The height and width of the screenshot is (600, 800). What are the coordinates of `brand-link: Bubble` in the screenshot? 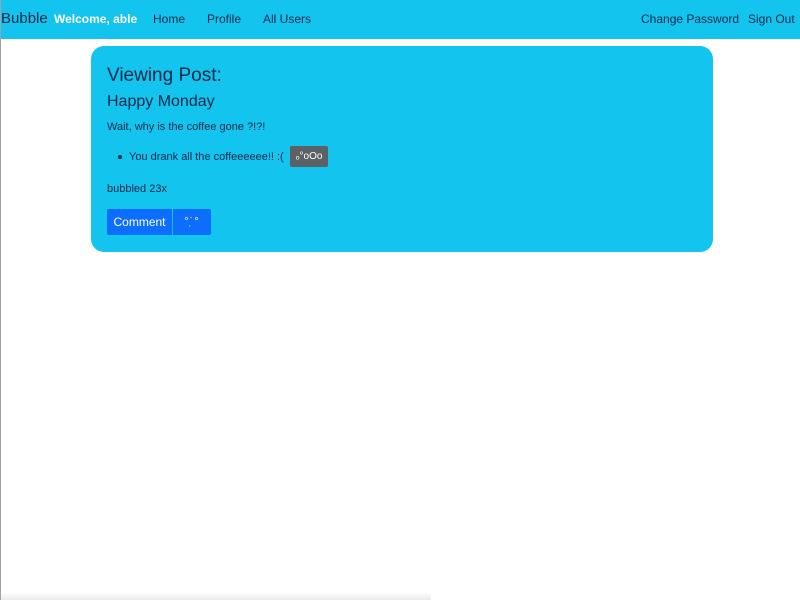 It's located at (24, 18).